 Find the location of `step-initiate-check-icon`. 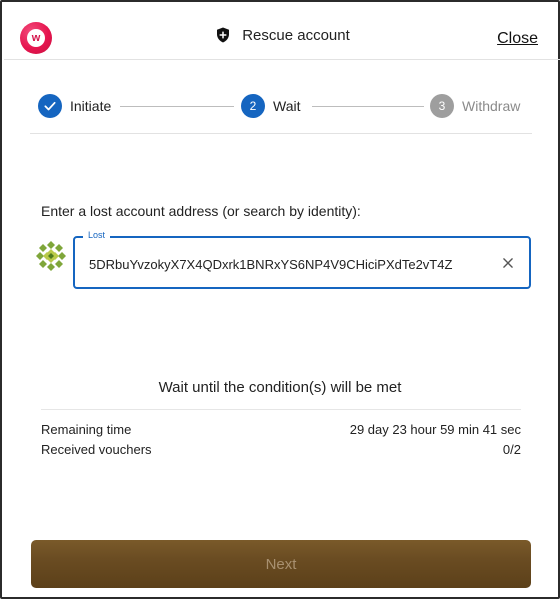

step-initiate-check-icon is located at coordinates (50, 106).